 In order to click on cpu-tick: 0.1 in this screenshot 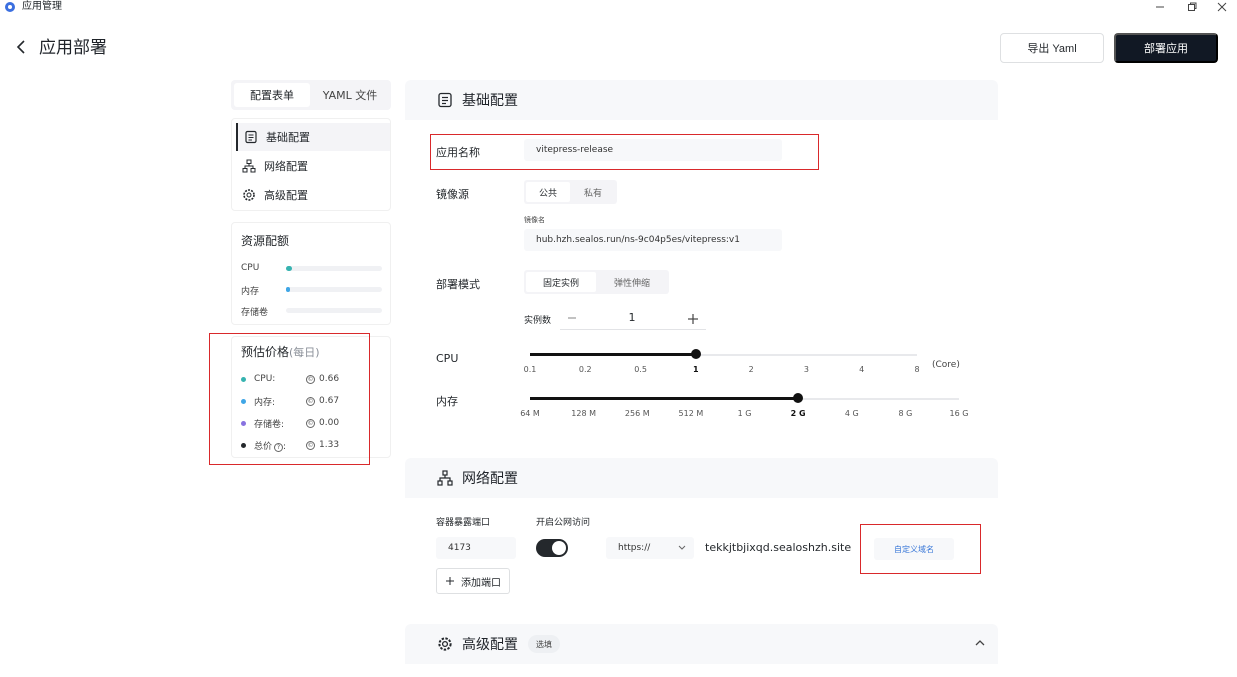, I will do `click(530, 369)`.